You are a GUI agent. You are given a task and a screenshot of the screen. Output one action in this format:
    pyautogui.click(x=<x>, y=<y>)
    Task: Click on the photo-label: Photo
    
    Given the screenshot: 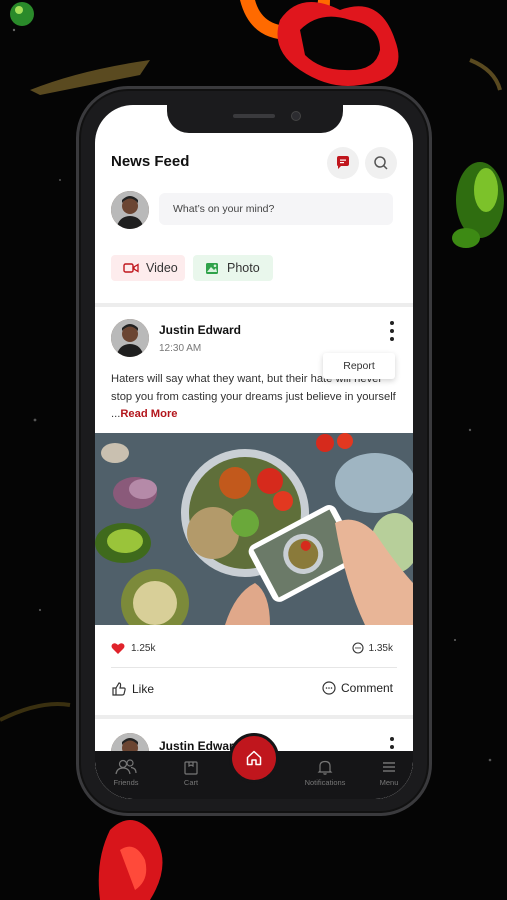 What is the action you would take?
    pyautogui.click(x=243, y=268)
    